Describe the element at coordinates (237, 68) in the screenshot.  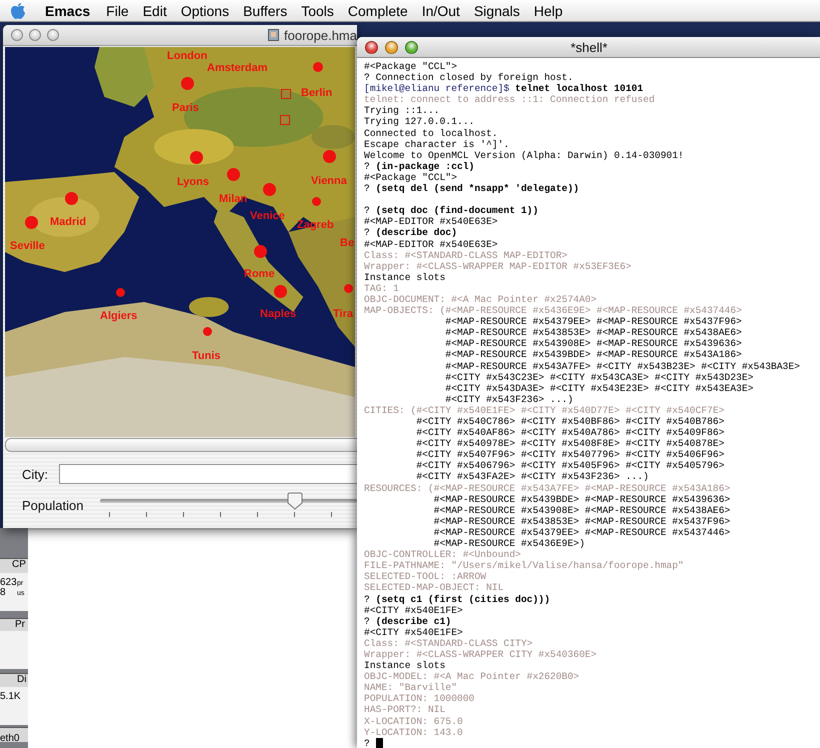
I see `city-label: Amsterdam` at that location.